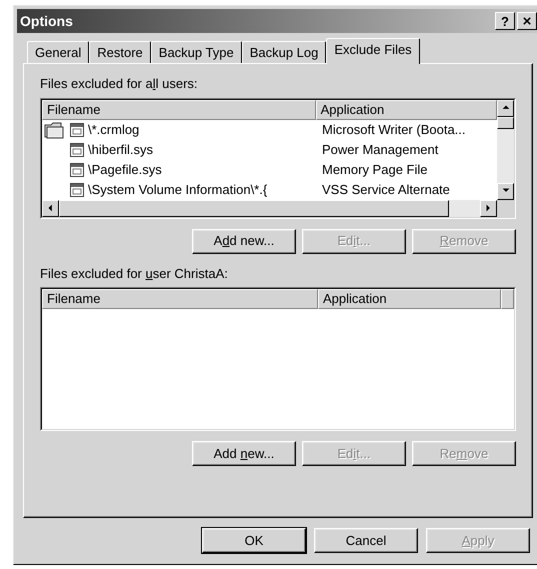  What do you see at coordinates (505, 122) in the screenshot?
I see `scrollbar-thumb` at bounding box center [505, 122].